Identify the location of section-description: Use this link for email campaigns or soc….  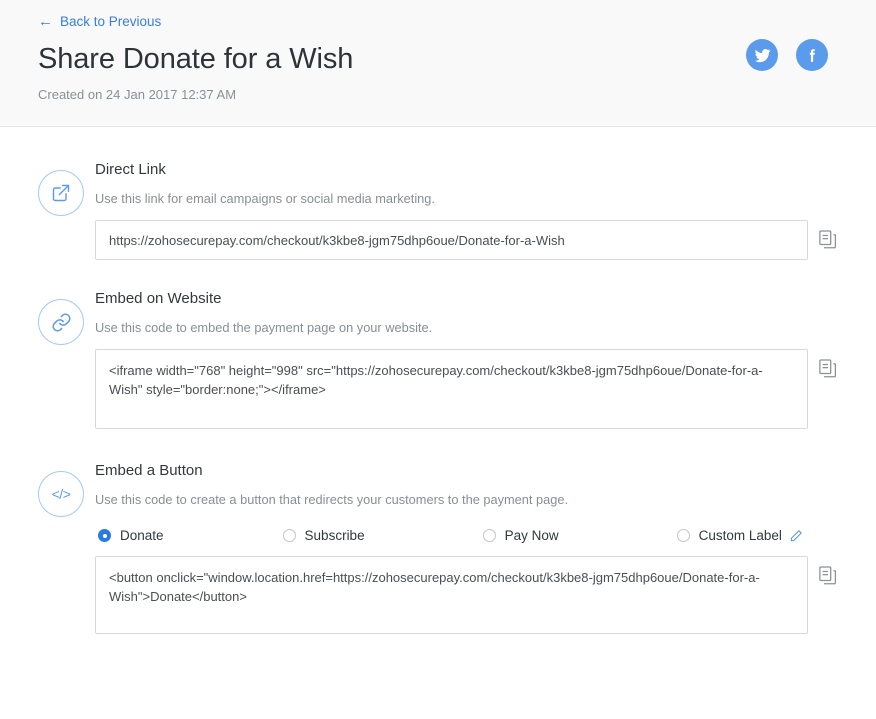
(265, 198).